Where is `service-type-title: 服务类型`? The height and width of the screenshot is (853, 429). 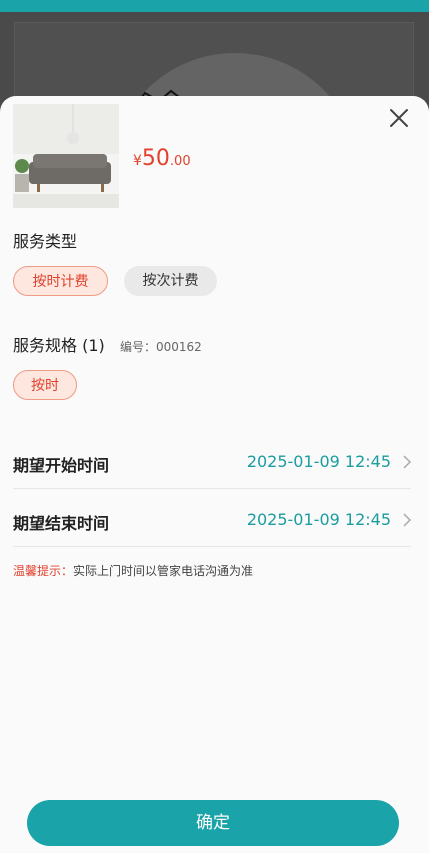
service-type-title: 服务类型 is located at coordinates (45, 241).